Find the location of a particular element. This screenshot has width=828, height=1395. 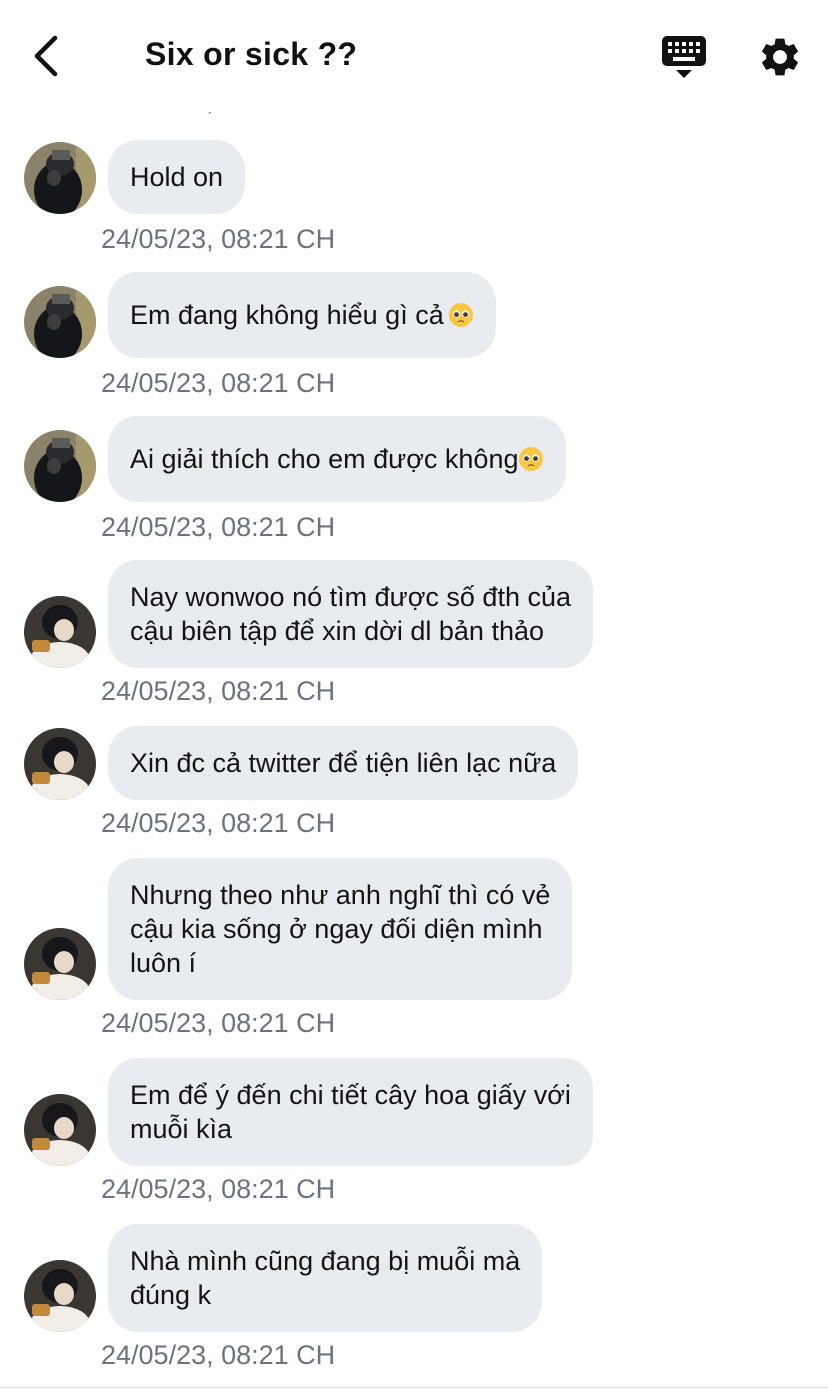

keyboard-icon is located at coordinates (684, 57).